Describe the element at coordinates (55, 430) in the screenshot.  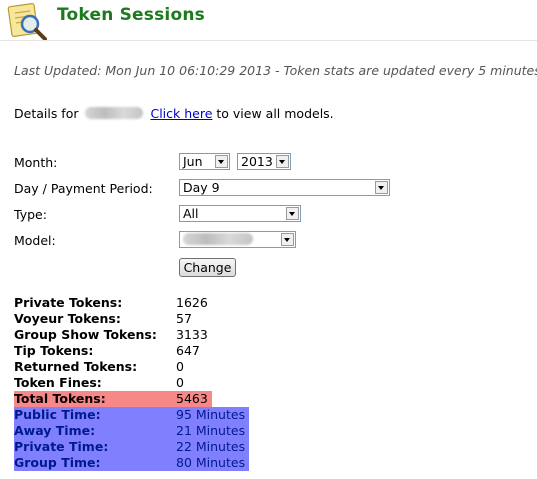
I see `time-label: Away Time:` at that location.